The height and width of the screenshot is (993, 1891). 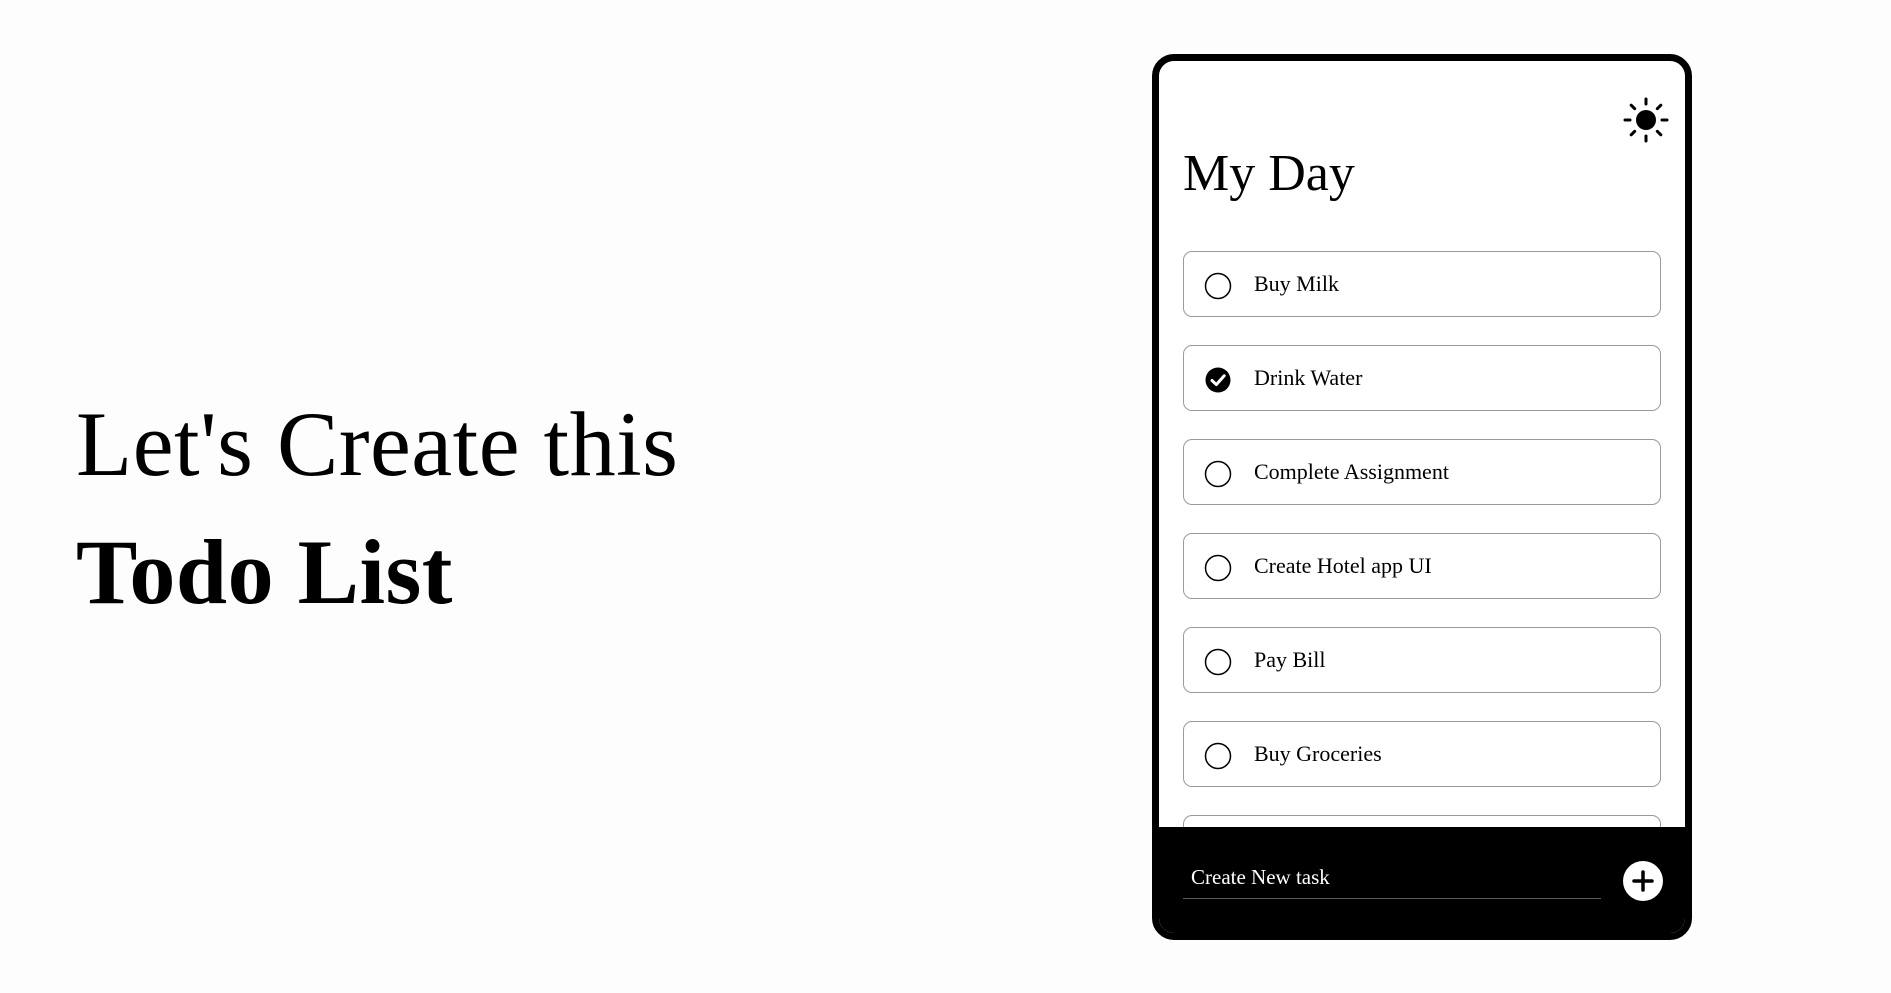 What do you see at coordinates (1422, 754) in the screenshot?
I see `task-item: Buy Groceries` at bounding box center [1422, 754].